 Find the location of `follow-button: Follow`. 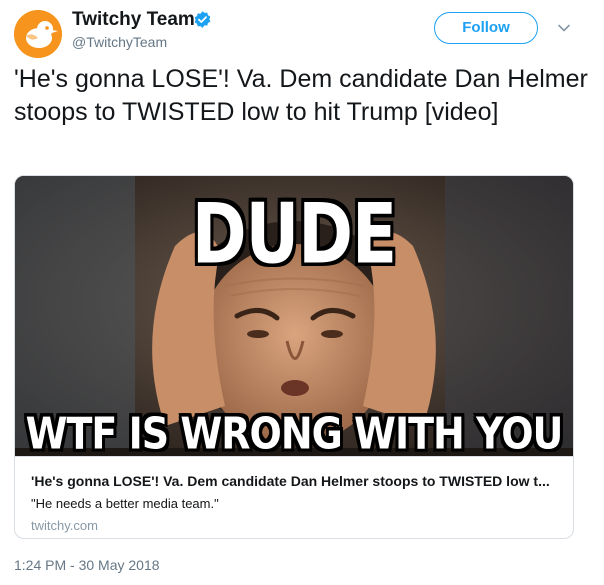

follow-button: Follow is located at coordinates (486, 28).